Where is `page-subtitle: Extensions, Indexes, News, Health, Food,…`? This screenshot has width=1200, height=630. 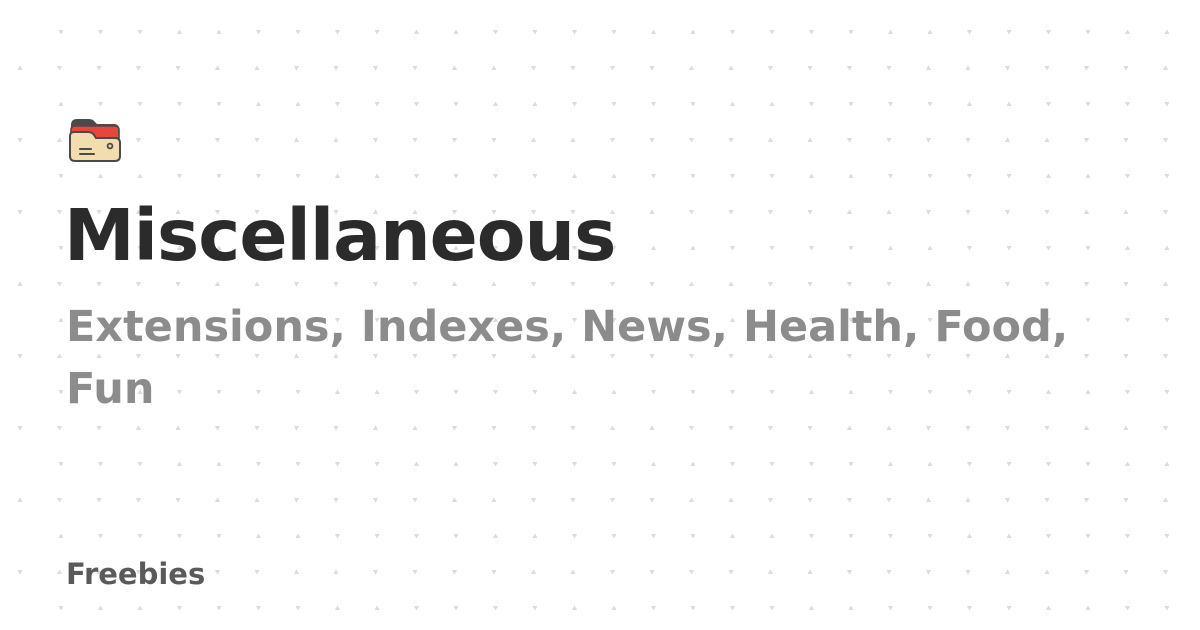
page-subtitle: Extensions, Indexes, News, Health, Food,… is located at coordinates (567, 358).